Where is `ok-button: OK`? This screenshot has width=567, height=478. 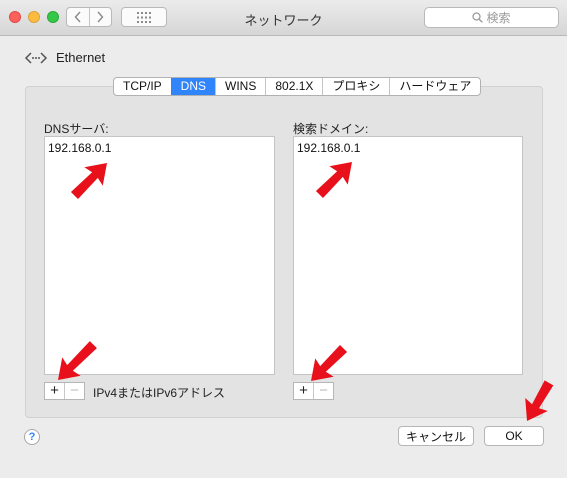 ok-button: OK is located at coordinates (514, 436).